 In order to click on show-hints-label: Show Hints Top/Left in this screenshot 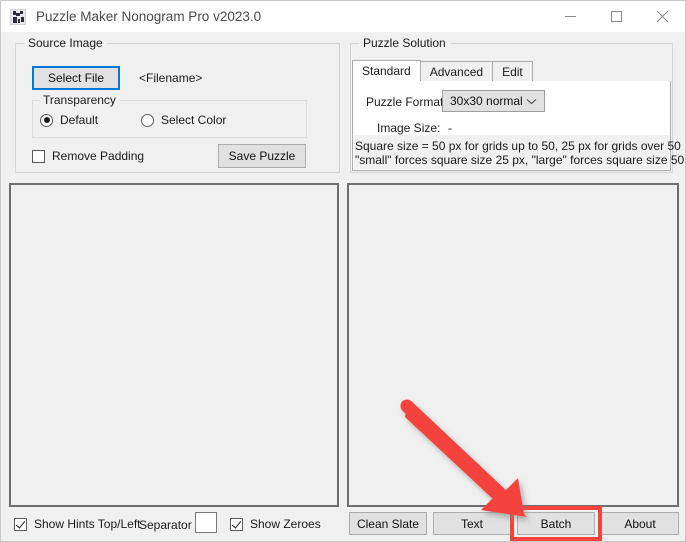, I will do `click(87, 524)`.